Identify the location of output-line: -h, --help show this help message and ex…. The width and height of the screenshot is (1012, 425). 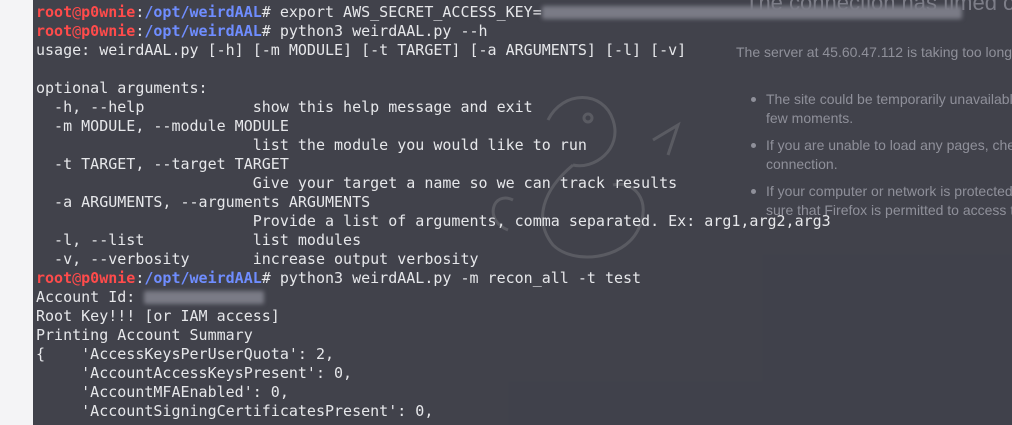
(284, 107).